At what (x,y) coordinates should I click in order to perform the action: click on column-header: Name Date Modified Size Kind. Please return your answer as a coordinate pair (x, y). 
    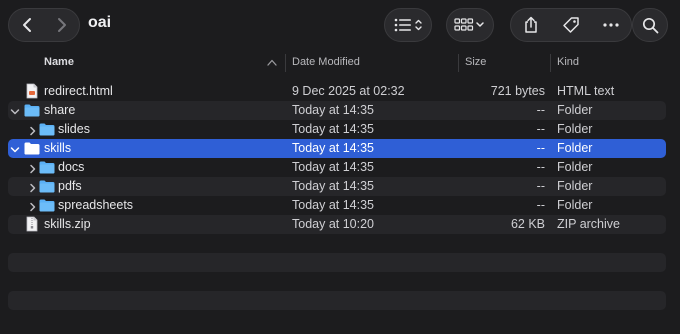
    Looking at the image, I should click on (340, 63).